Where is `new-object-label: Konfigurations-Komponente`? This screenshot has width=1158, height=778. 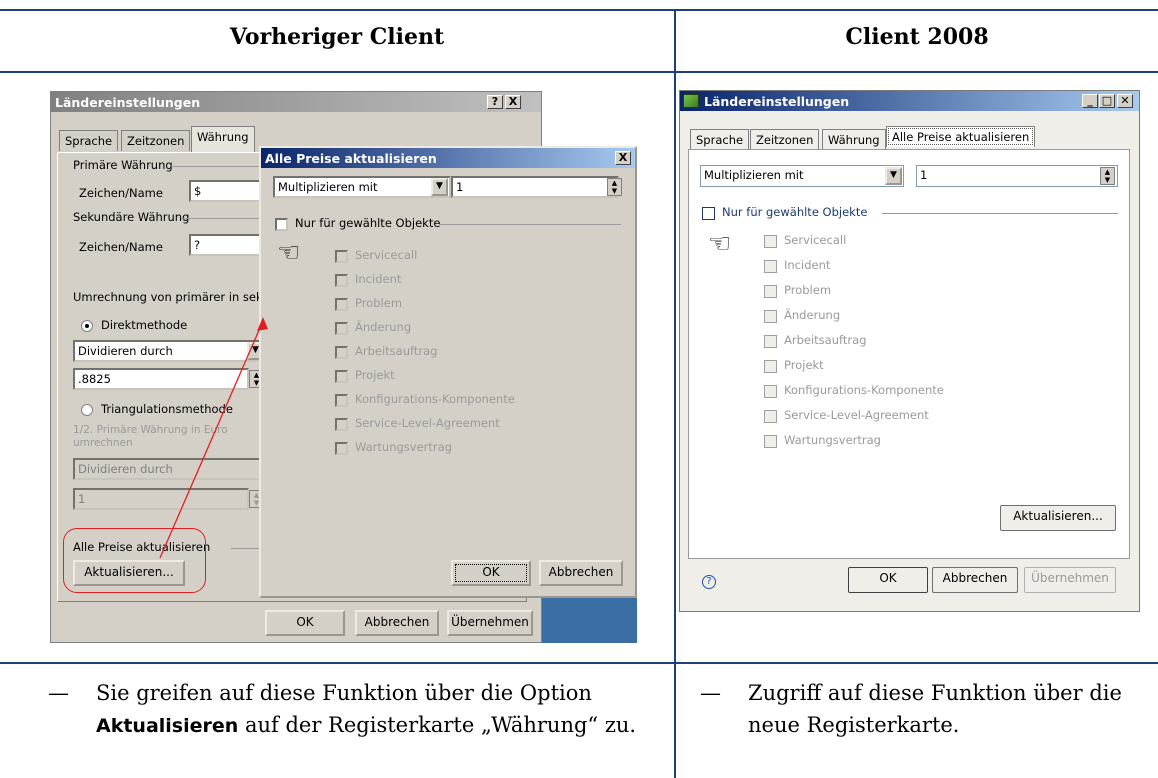
new-object-label: Konfigurations-Komponente is located at coordinates (864, 390).